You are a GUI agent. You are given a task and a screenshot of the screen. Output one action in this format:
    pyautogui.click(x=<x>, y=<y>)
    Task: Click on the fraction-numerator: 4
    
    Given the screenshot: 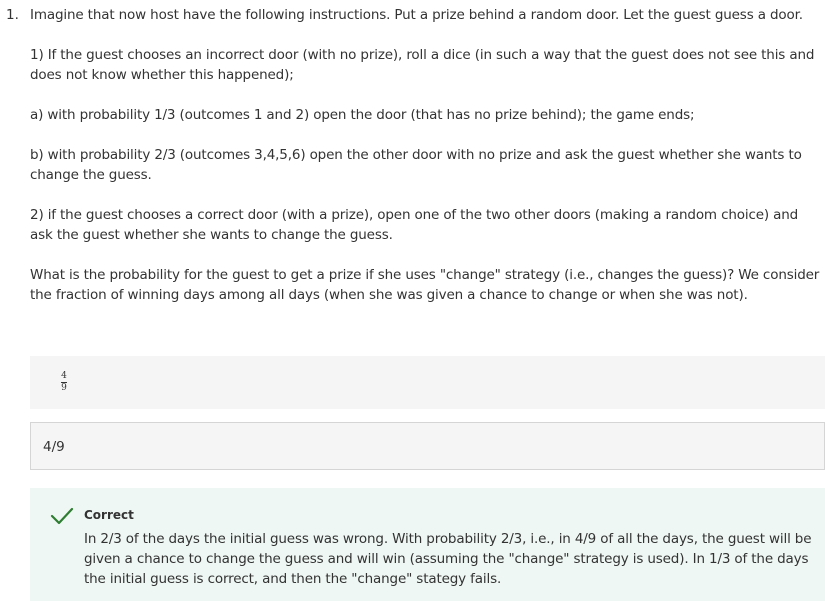 What is the action you would take?
    pyautogui.click(x=64, y=376)
    